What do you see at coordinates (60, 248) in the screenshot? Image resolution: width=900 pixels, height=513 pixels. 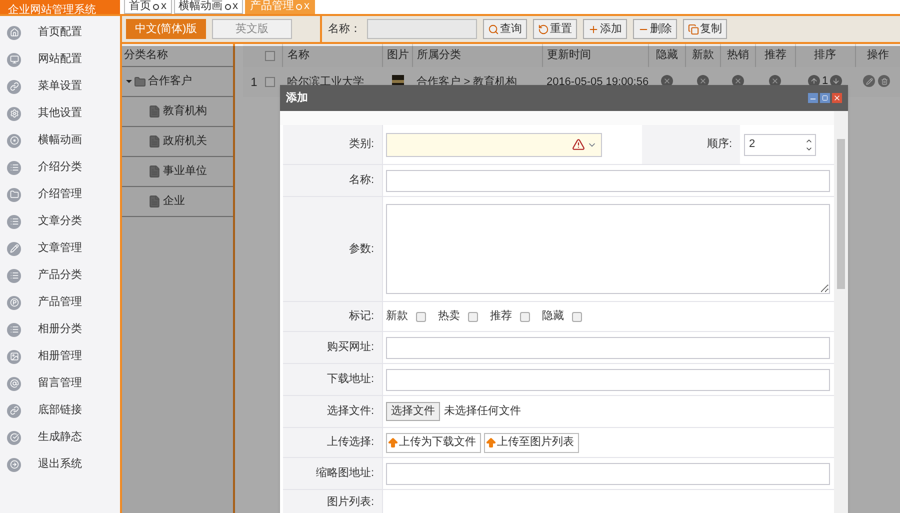 I see `sidebar-item: 文章管理` at bounding box center [60, 248].